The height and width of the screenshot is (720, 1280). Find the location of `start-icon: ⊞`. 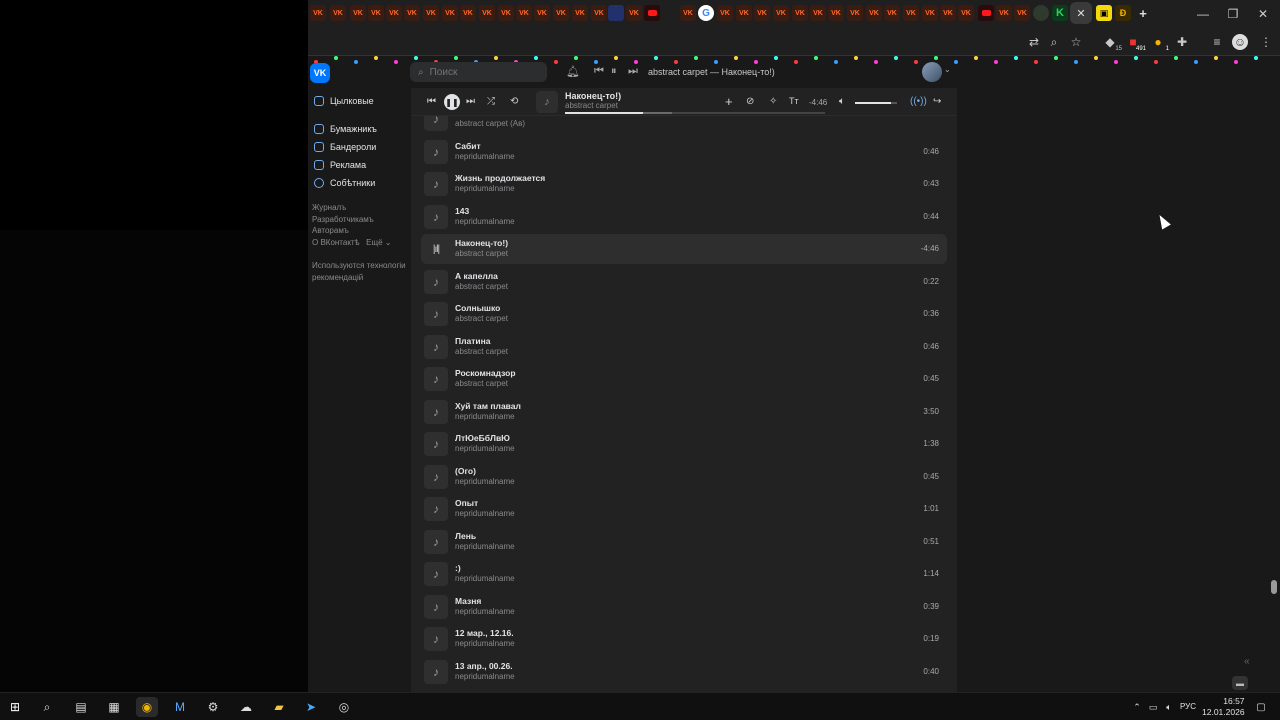

start-icon: ⊞ is located at coordinates (15, 707).